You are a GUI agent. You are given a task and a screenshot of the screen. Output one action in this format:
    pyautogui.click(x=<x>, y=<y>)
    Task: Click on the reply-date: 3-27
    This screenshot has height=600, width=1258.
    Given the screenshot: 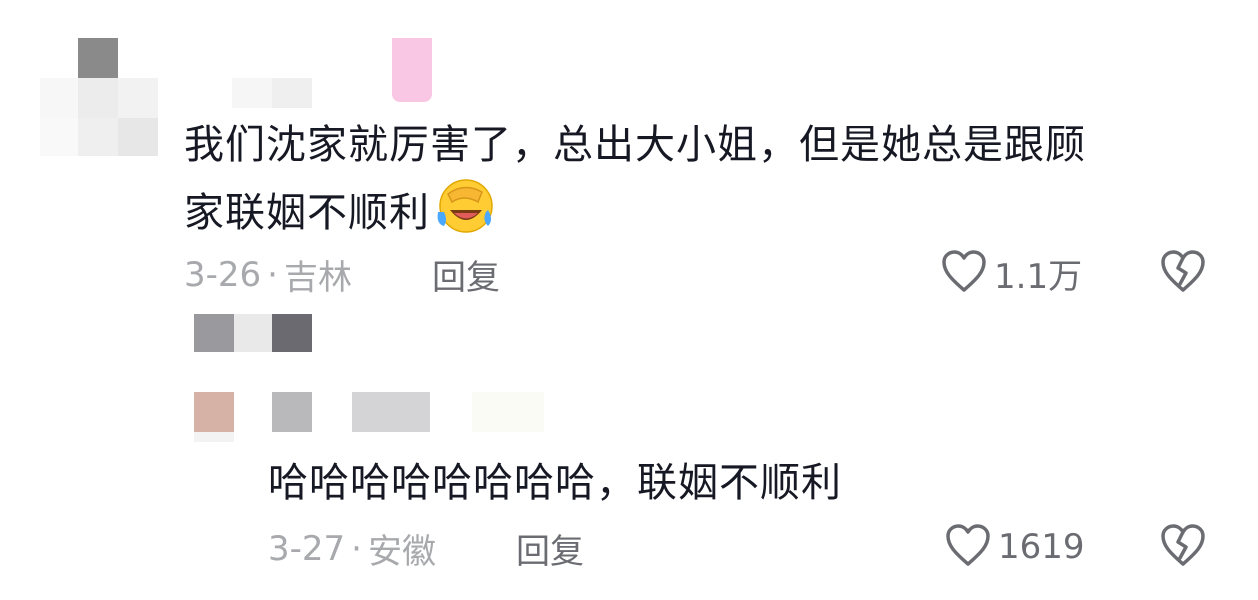 What is the action you would take?
    pyautogui.click(x=307, y=548)
    